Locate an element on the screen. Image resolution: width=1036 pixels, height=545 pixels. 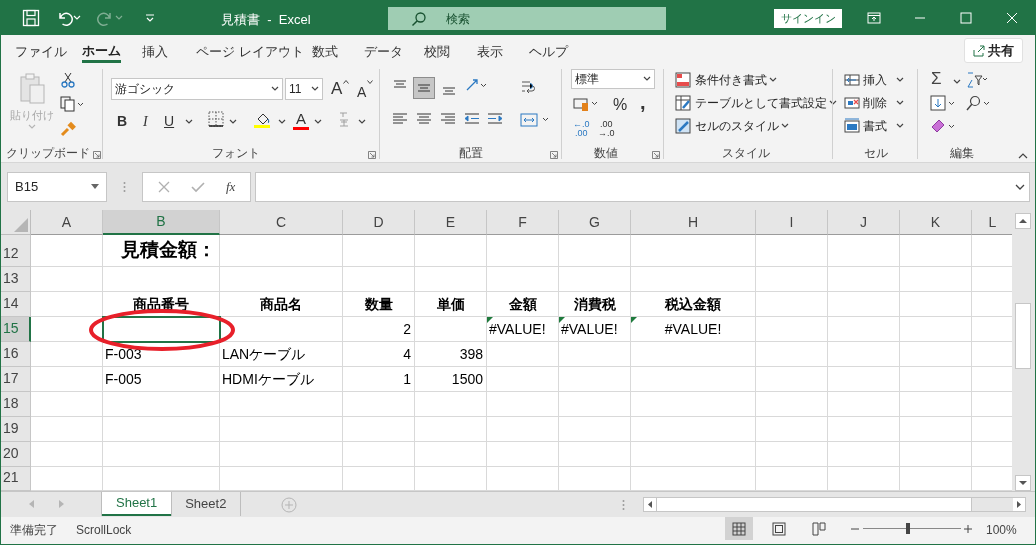
cells-menu-button: 挿入 is located at coordinates (874, 80).